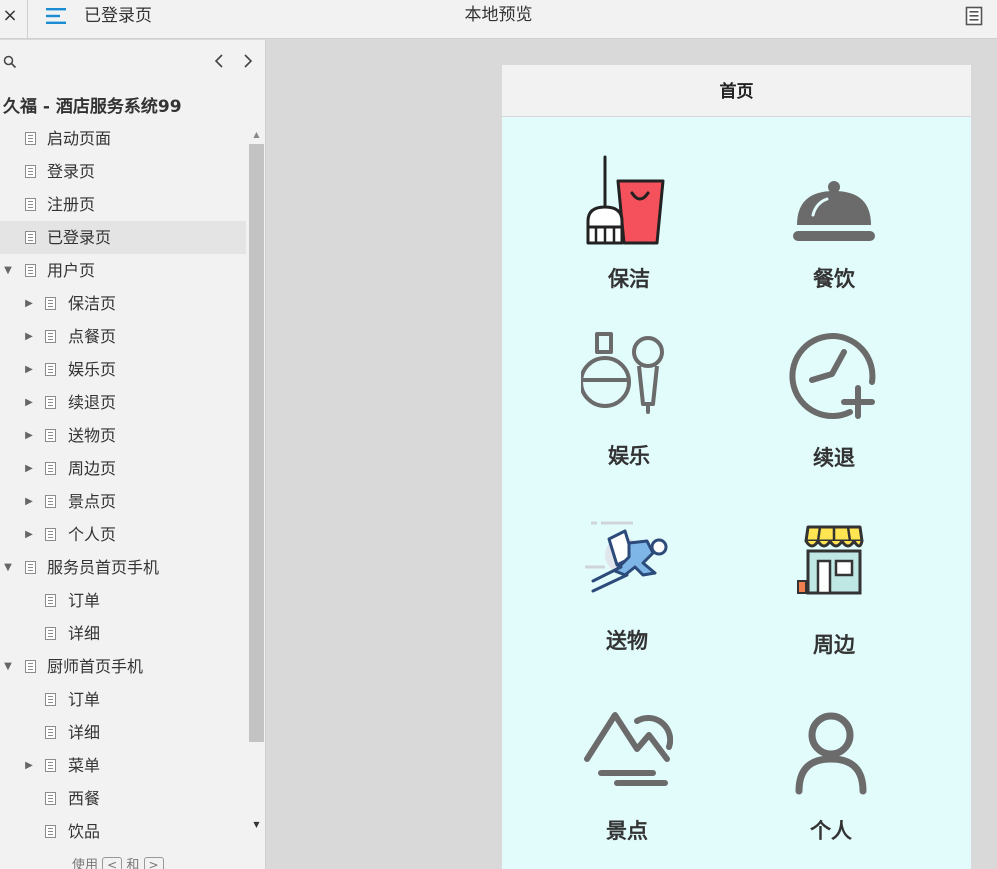 The image size is (997, 869). Describe the element at coordinates (10, 62) in the screenshot. I see `search-icon` at that location.